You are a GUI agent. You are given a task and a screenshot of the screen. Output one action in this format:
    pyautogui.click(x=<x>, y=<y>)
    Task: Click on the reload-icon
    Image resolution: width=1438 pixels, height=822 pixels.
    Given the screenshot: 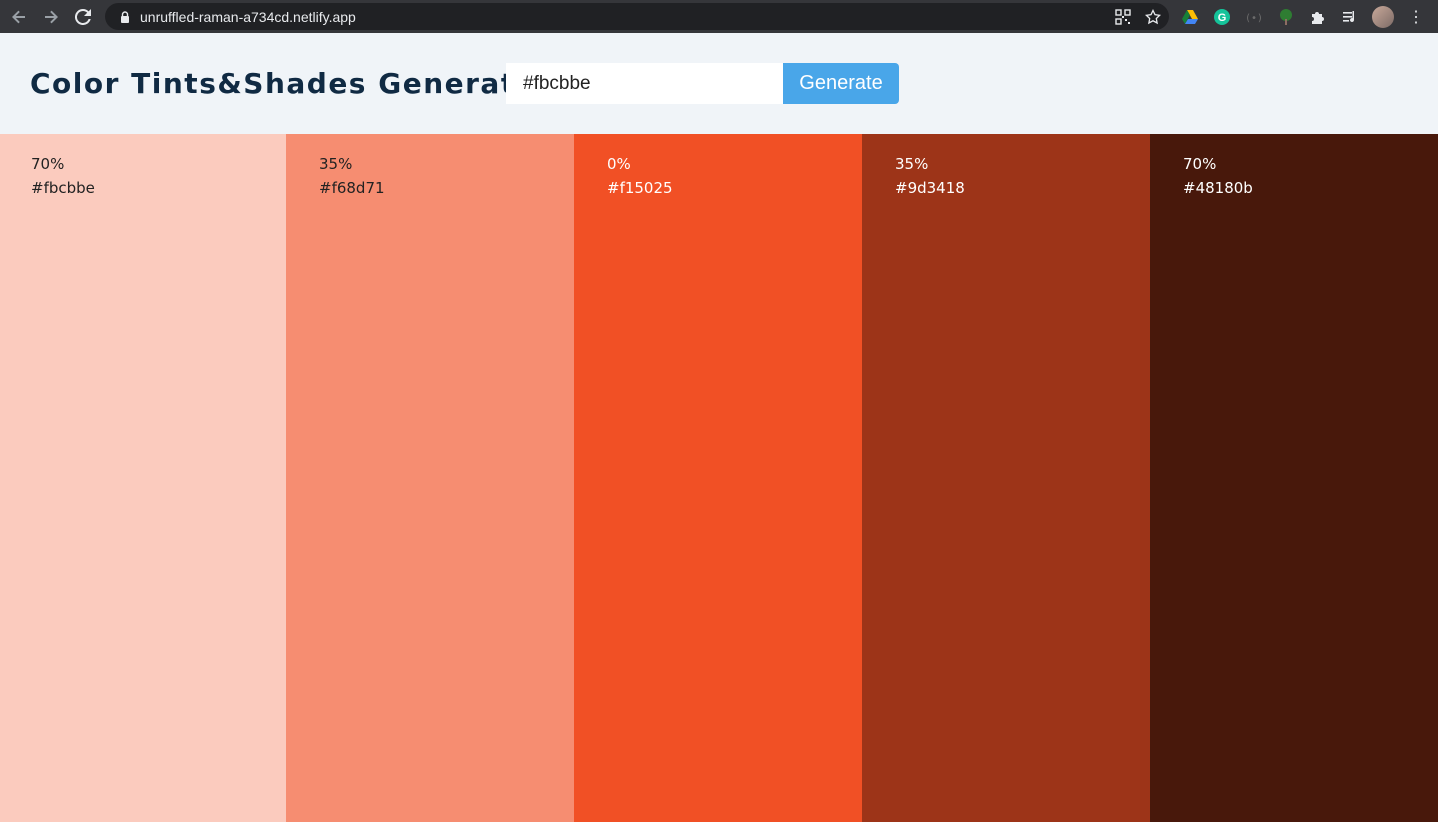 What is the action you would take?
    pyautogui.click(x=83, y=17)
    